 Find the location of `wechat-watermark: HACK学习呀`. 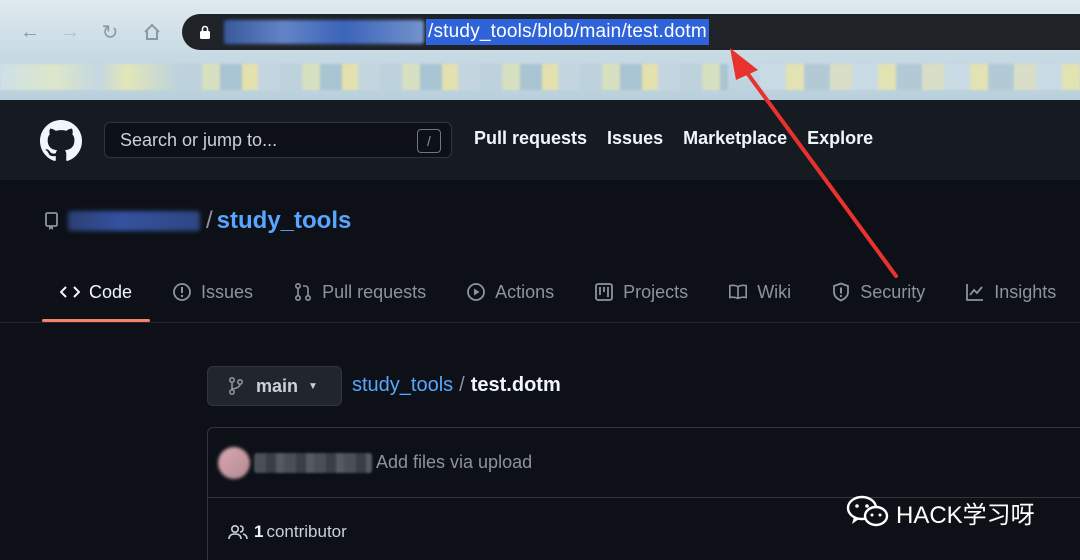

wechat-watermark: HACK学习呀 is located at coordinates (940, 512).